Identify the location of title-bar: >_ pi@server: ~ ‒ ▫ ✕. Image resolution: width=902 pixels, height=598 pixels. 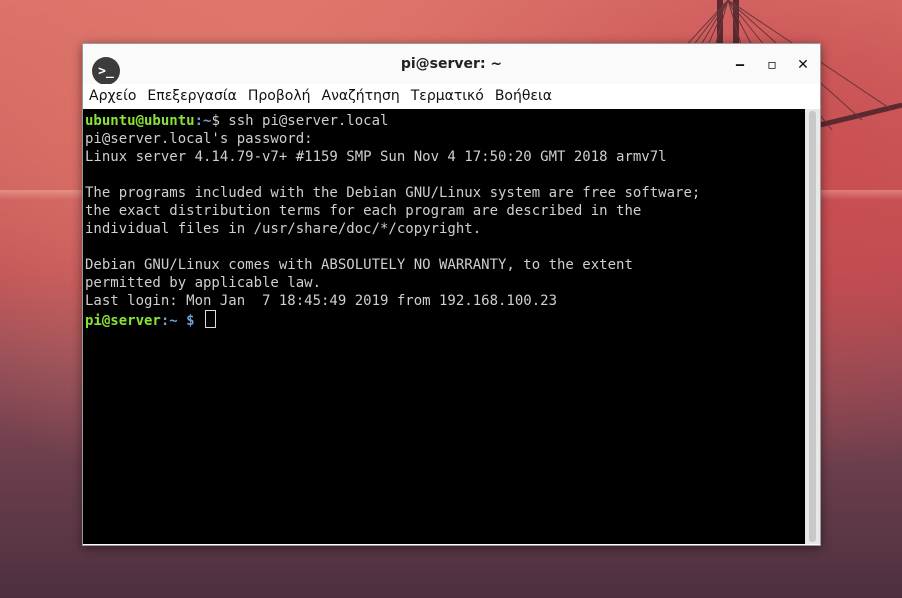
(451, 64).